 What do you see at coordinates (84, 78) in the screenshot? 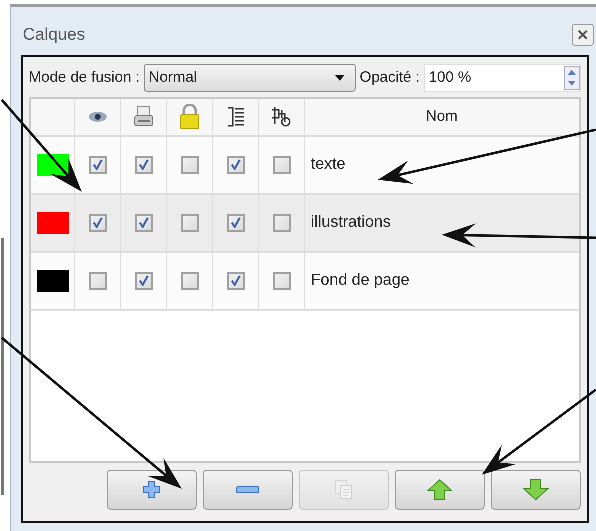
I see `blend-mode-label: Mode de fusion :` at bounding box center [84, 78].